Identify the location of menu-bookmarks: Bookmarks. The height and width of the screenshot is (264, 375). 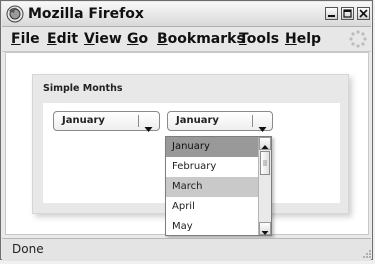
(201, 39).